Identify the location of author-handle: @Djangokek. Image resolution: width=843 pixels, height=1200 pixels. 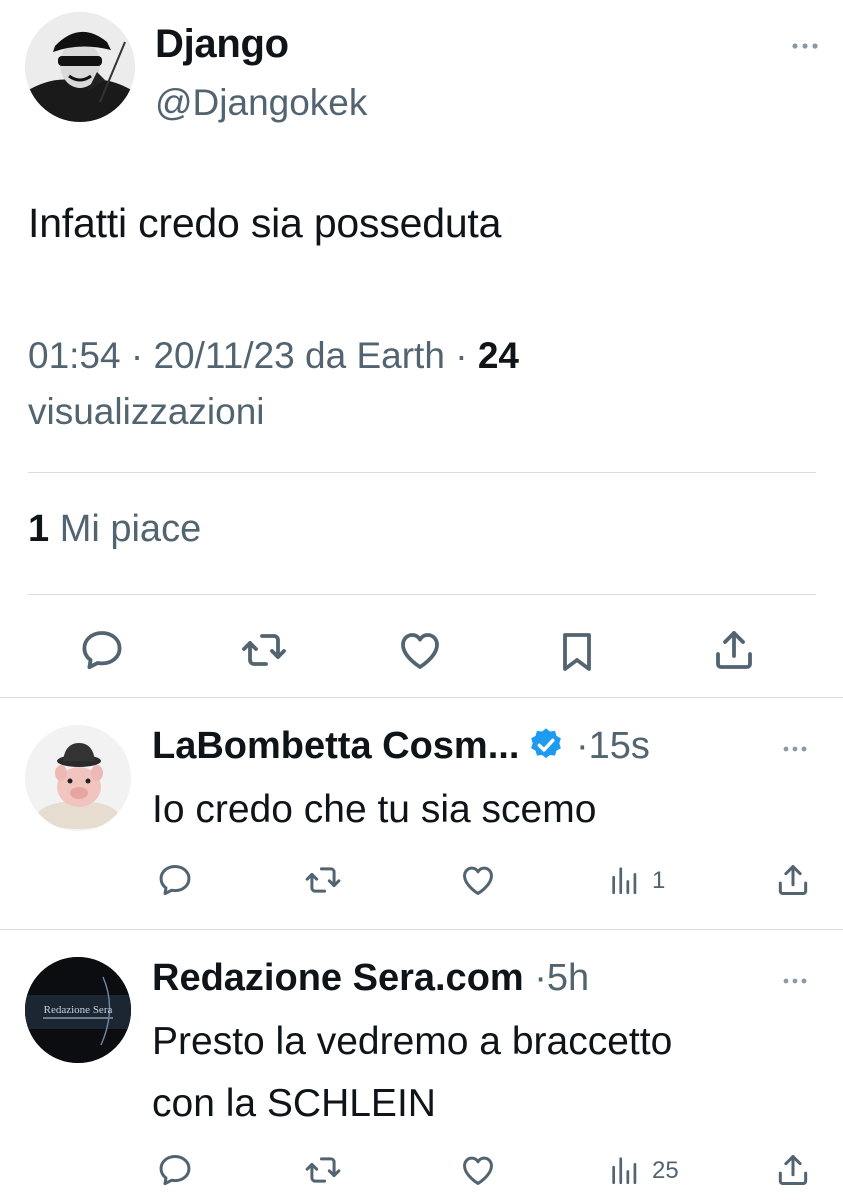
(261, 103).